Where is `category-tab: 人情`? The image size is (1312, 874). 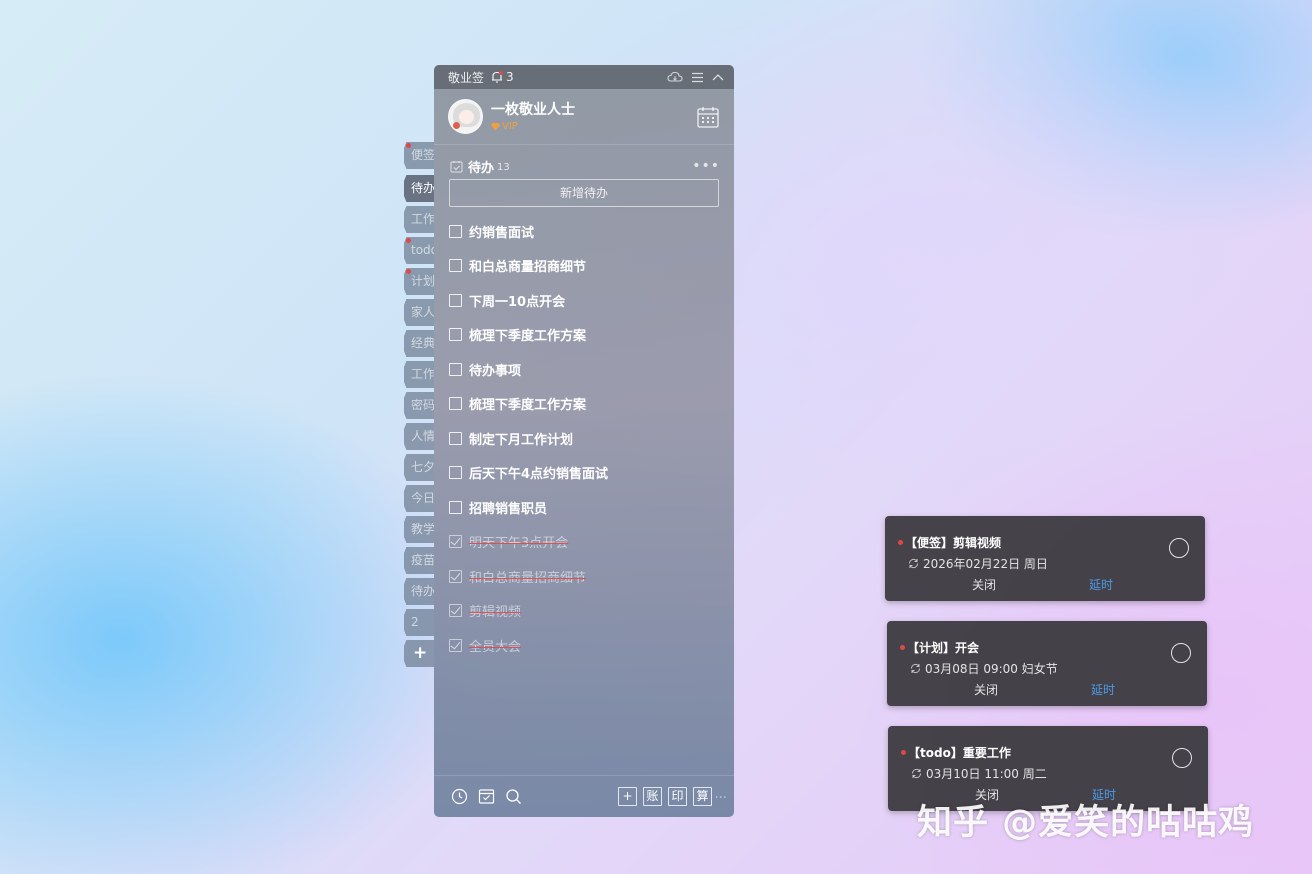
category-tab: 人情 is located at coordinates (419, 436).